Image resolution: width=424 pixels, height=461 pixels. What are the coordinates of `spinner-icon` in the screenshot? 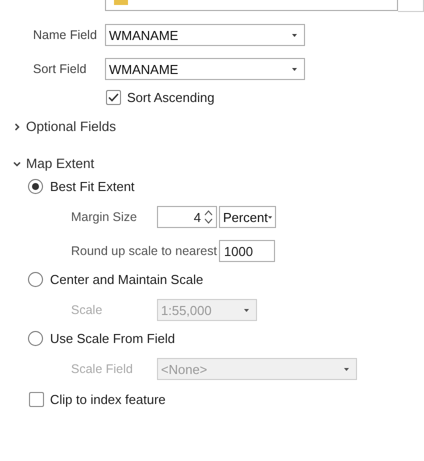 It's located at (208, 217).